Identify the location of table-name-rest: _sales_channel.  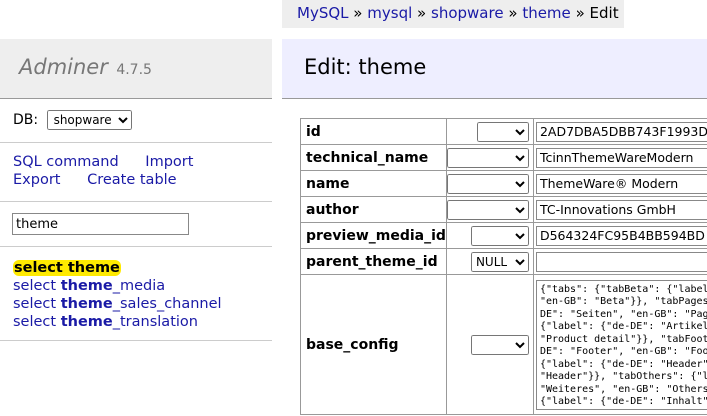
(167, 304).